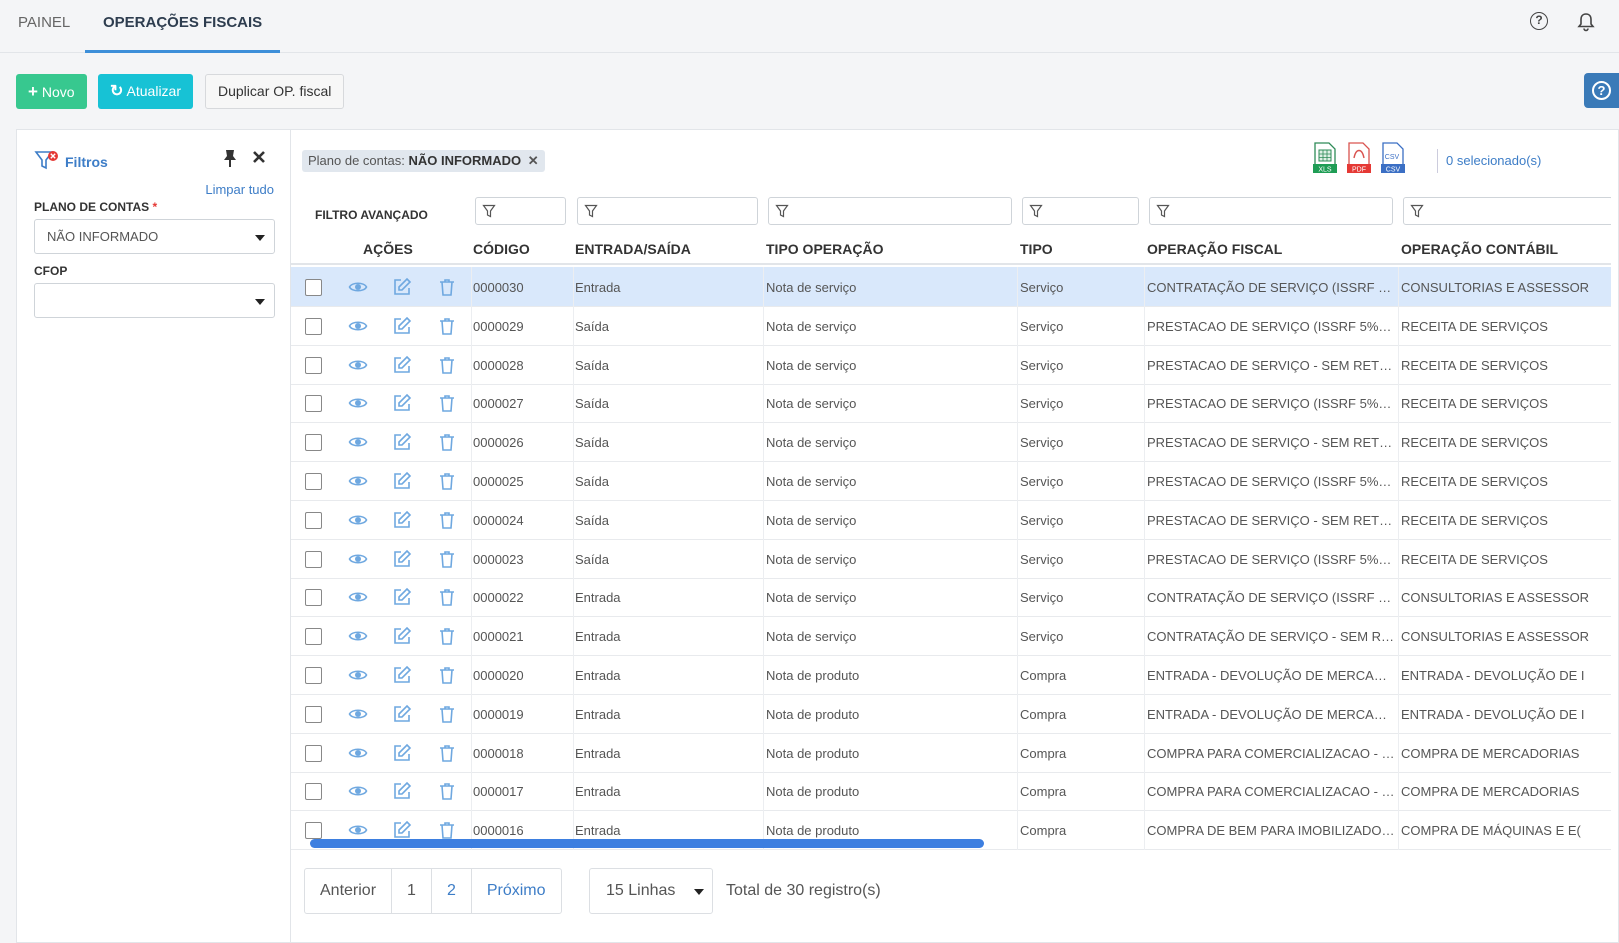  What do you see at coordinates (1325, 158) in the screenshot?
I see `xls-export-icon: XLS` at bounding box center [1325, 158].